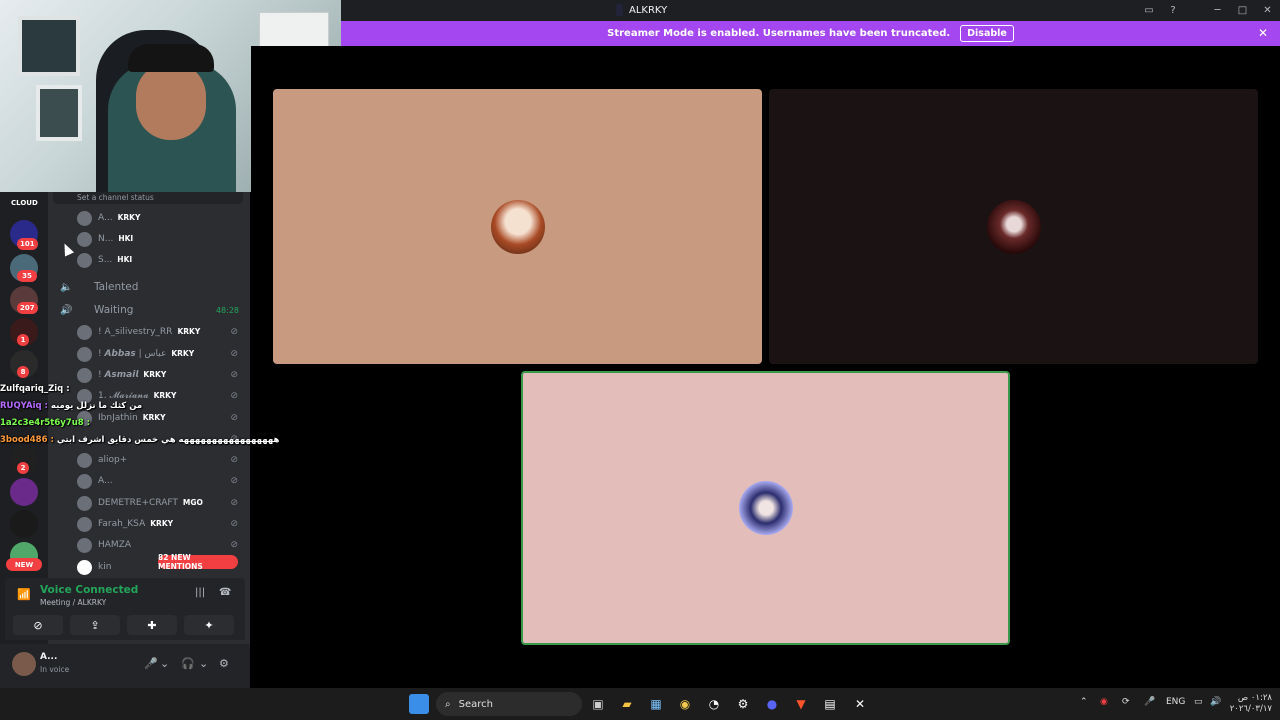  I want to click on activities-button: ✚, so click(152, 625).